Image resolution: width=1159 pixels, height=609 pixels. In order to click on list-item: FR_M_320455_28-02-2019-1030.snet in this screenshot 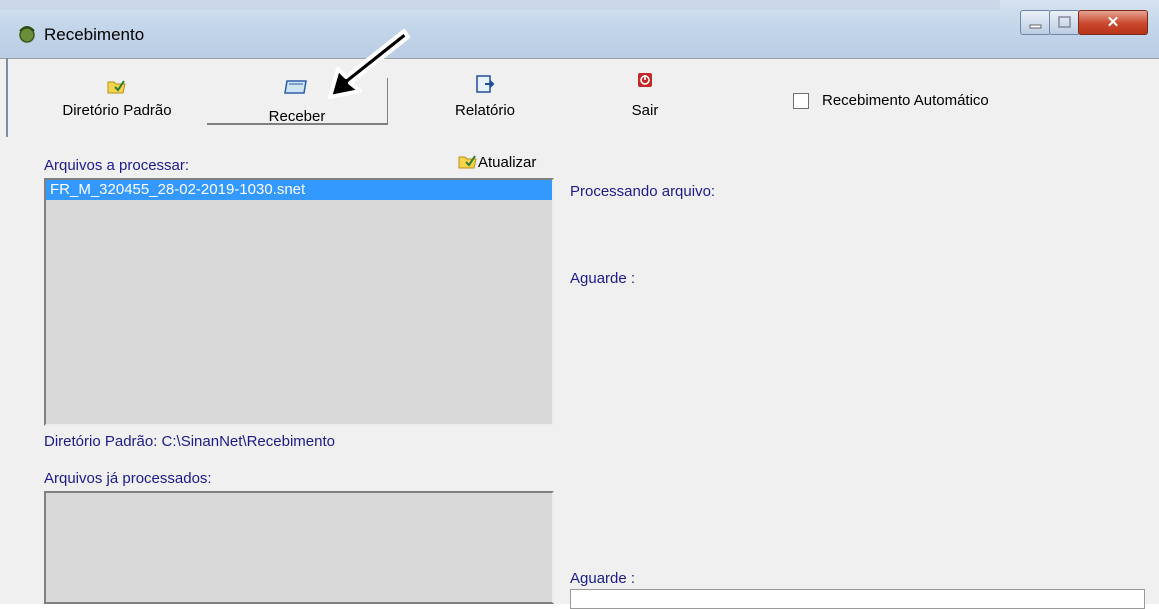, I will do `click(299, 190)`.